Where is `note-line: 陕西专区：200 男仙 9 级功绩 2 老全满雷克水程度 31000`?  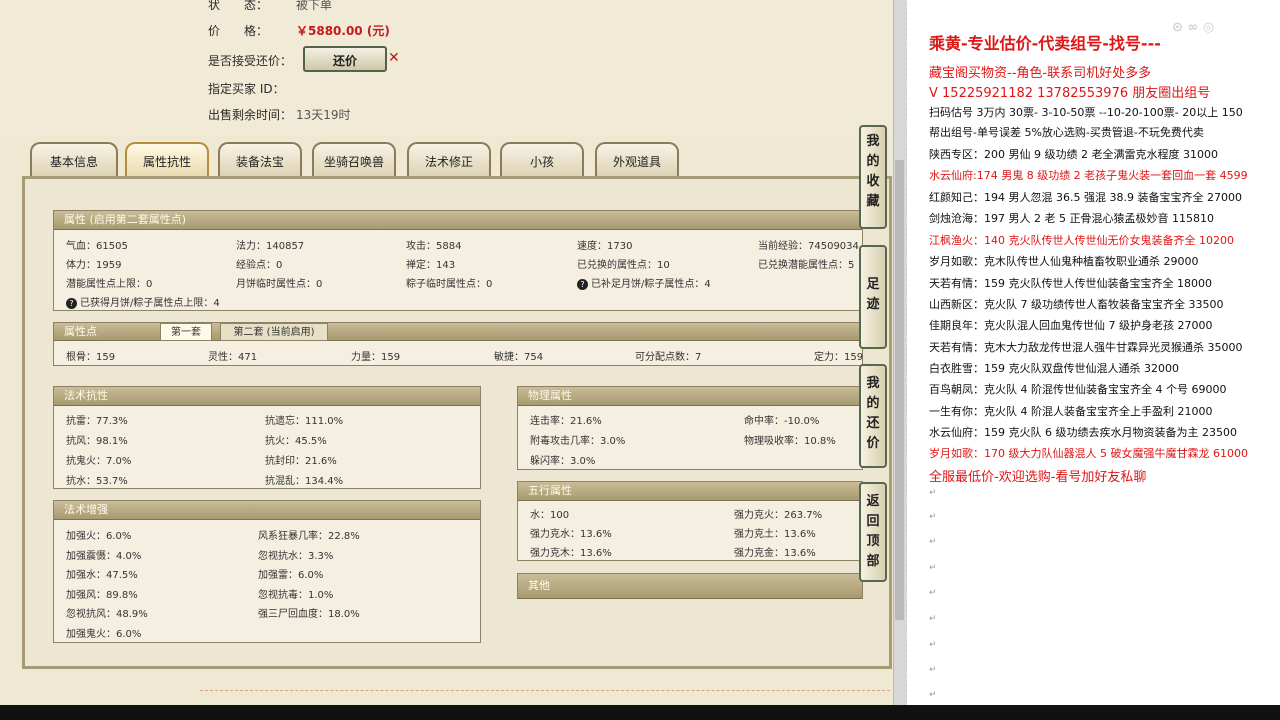 note-line: 陕西专区：200 男仙 9 级功绩 2 老全满雷克水程度 31000 is located at coordinates (1073, 154).